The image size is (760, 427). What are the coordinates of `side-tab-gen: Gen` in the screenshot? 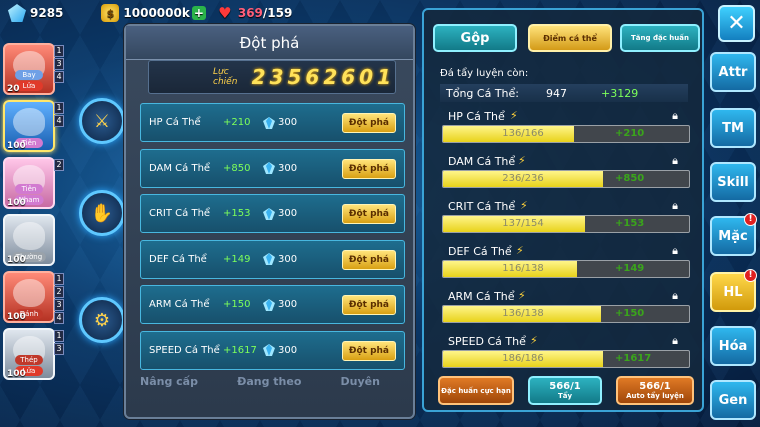 It's located at (733, 400).